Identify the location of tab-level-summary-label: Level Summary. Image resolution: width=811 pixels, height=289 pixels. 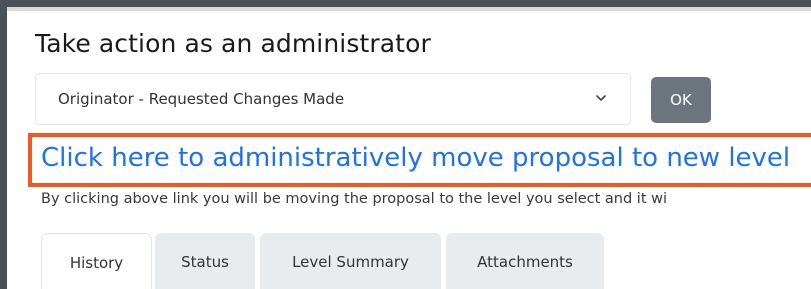
(350, 262).